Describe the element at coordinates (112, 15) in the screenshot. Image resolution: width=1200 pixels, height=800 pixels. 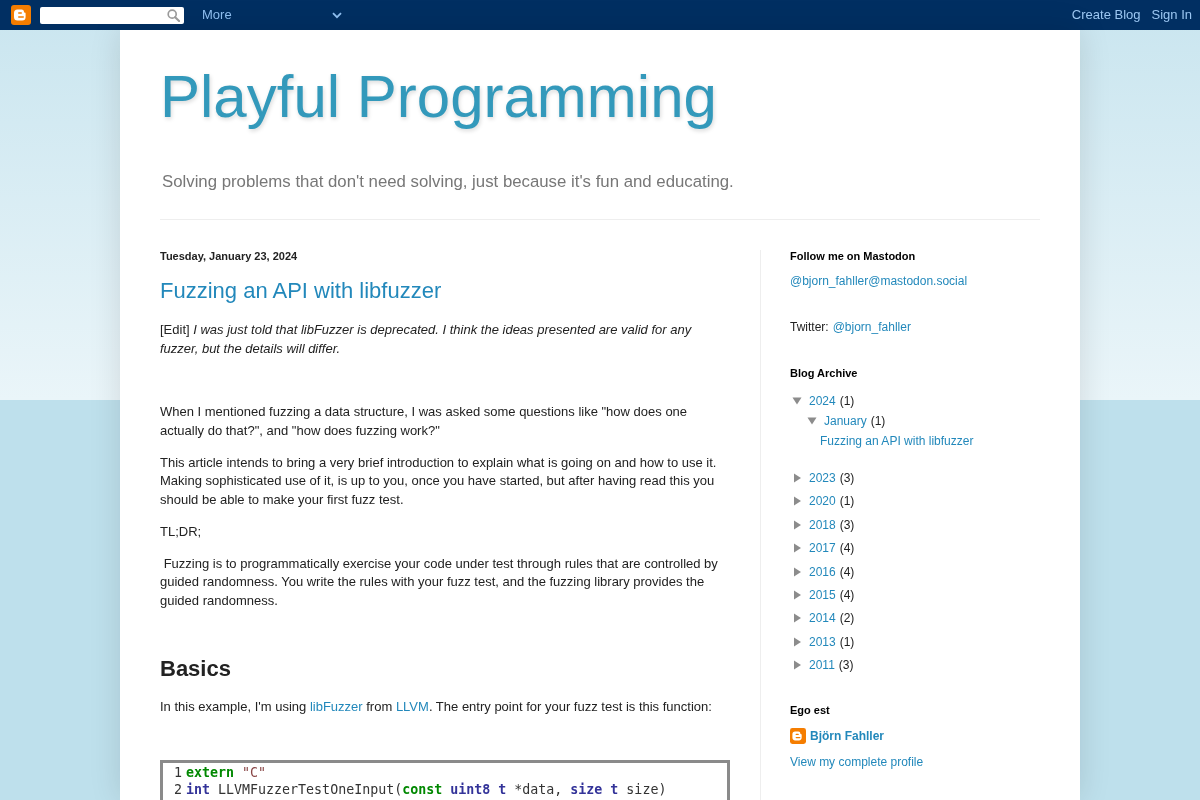
I see `search-field` at that location.